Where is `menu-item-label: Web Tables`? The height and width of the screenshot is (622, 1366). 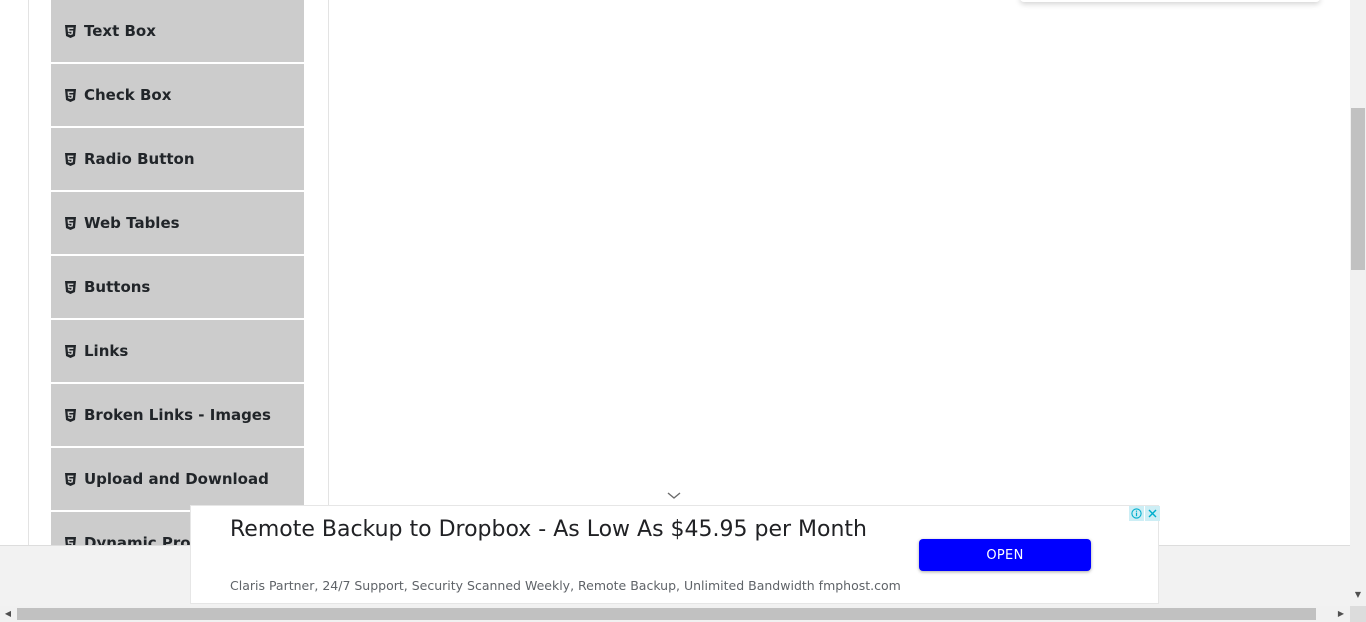
menu-item-label: Web Tables is located at coordinates (132, 223).